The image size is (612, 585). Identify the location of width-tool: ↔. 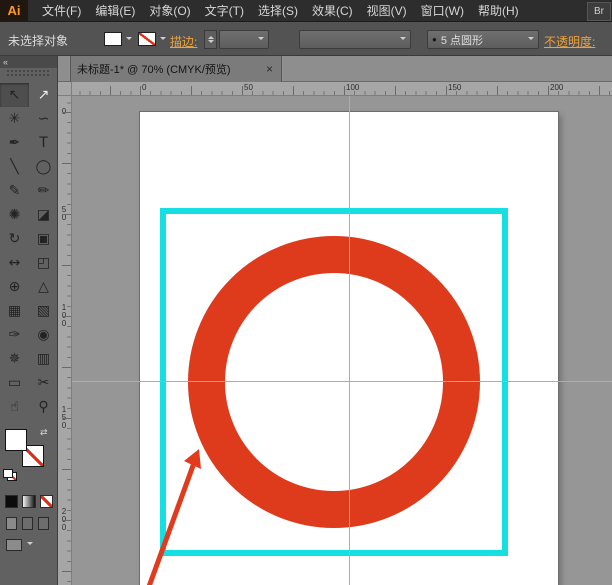
(14, 263).